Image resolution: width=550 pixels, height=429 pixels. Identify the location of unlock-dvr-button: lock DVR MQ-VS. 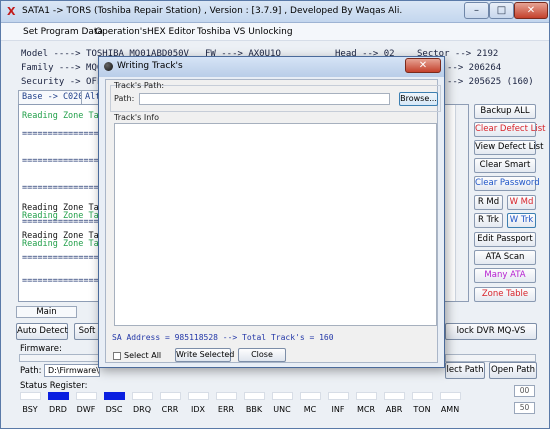
(491, 331).